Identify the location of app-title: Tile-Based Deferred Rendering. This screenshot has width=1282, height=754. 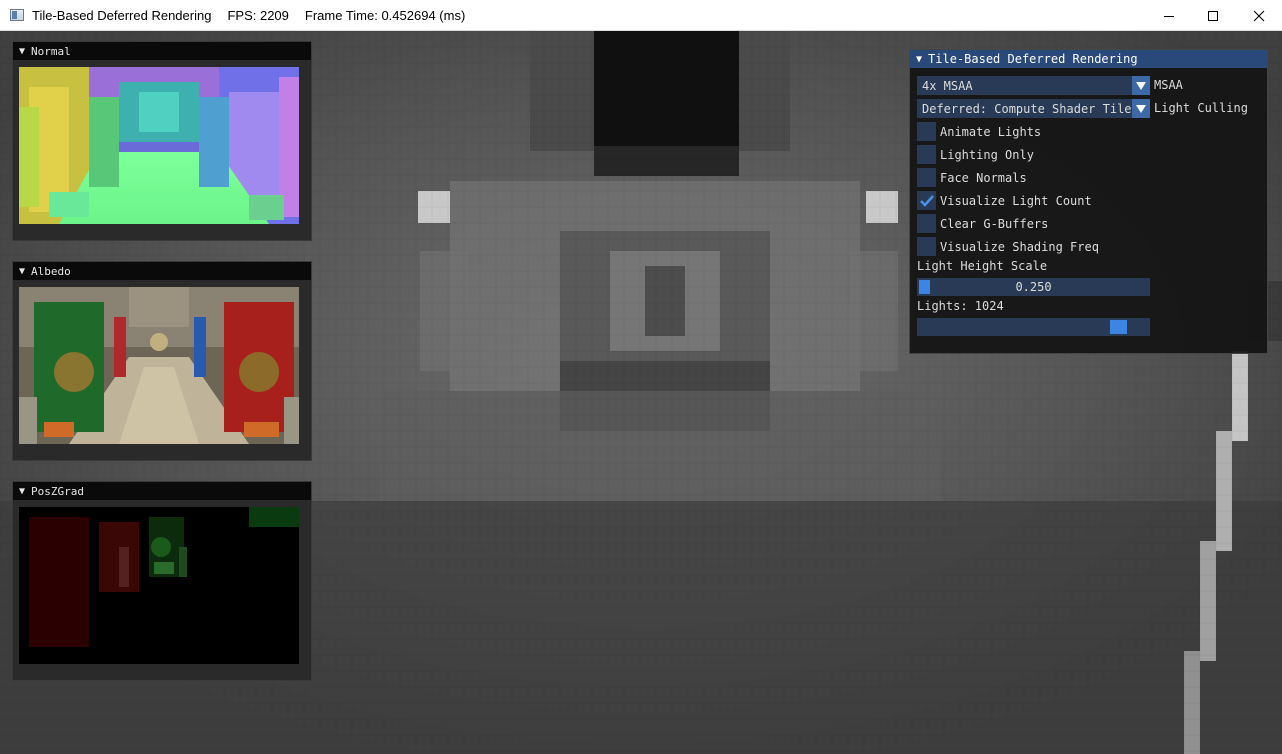
(122, 15).